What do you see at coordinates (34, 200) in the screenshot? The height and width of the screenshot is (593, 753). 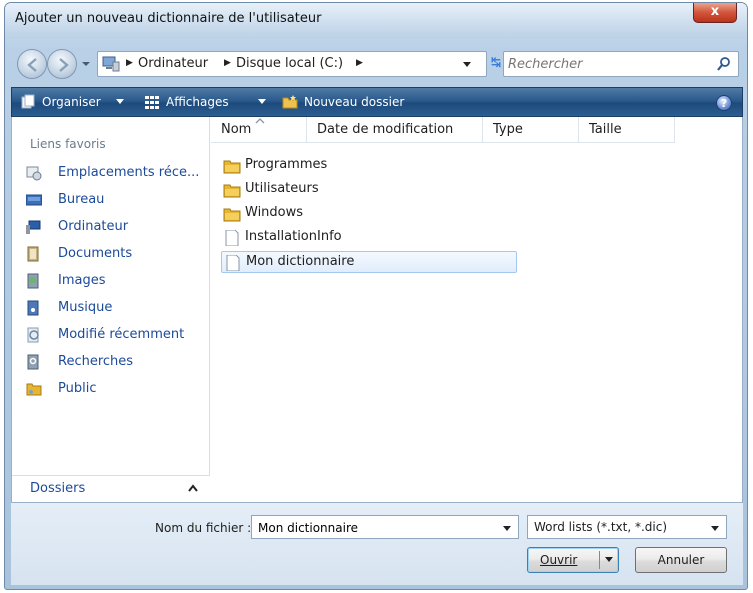 I see `desktop-icon` at bounding box center [34, 200].